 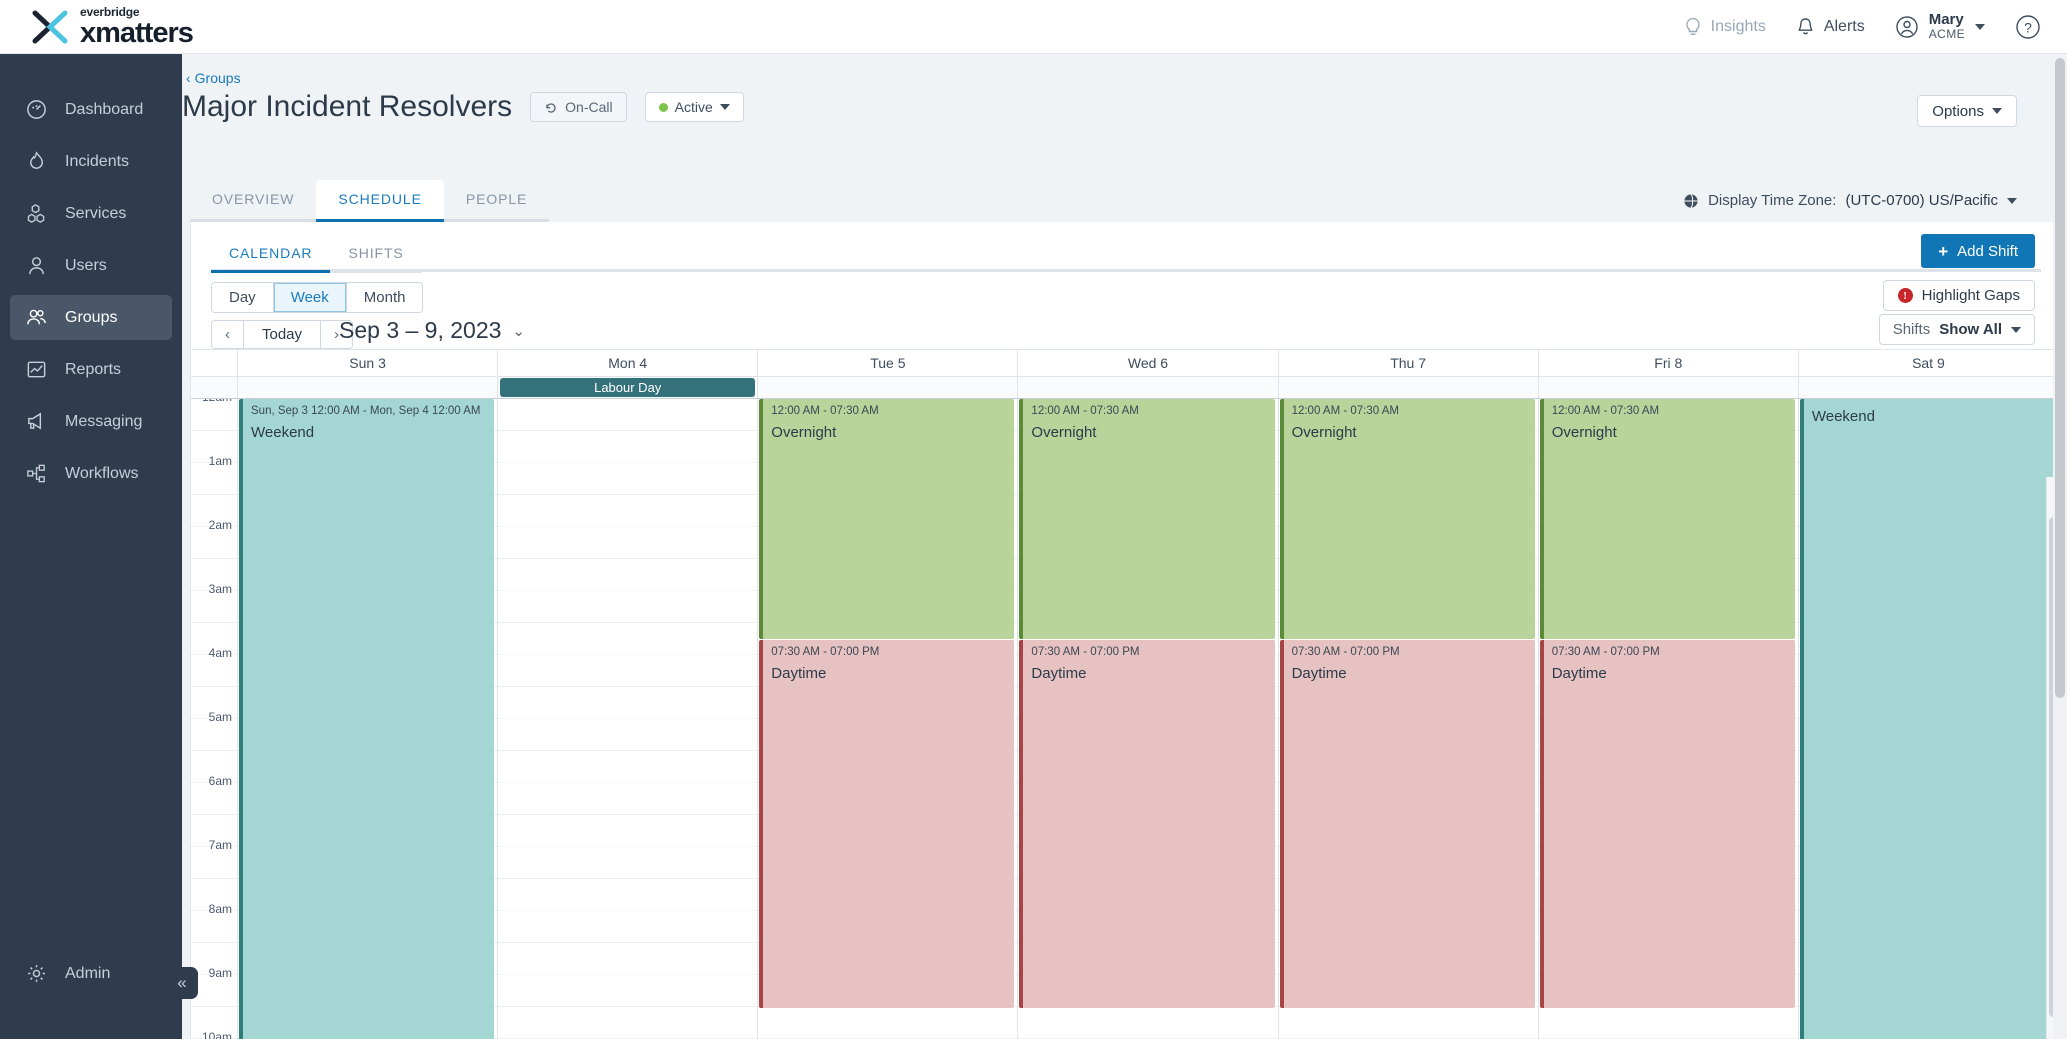 I want to click on groups-icon, so click(x=36, y=317).